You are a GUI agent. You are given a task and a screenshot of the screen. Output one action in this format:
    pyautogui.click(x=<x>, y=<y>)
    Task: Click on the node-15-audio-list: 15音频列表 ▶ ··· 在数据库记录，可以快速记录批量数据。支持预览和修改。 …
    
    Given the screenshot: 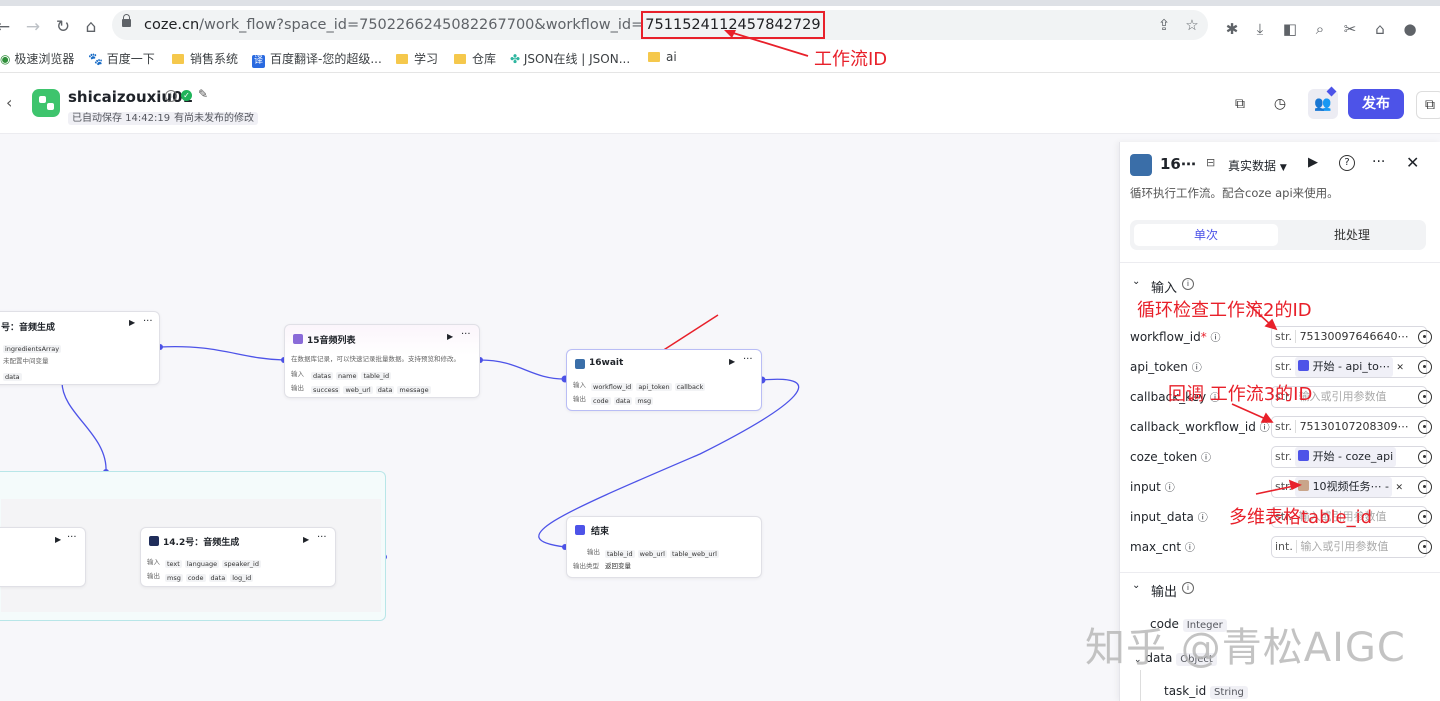 What is the action you would take?
    pyautogui.click(x=382, y=361)
    